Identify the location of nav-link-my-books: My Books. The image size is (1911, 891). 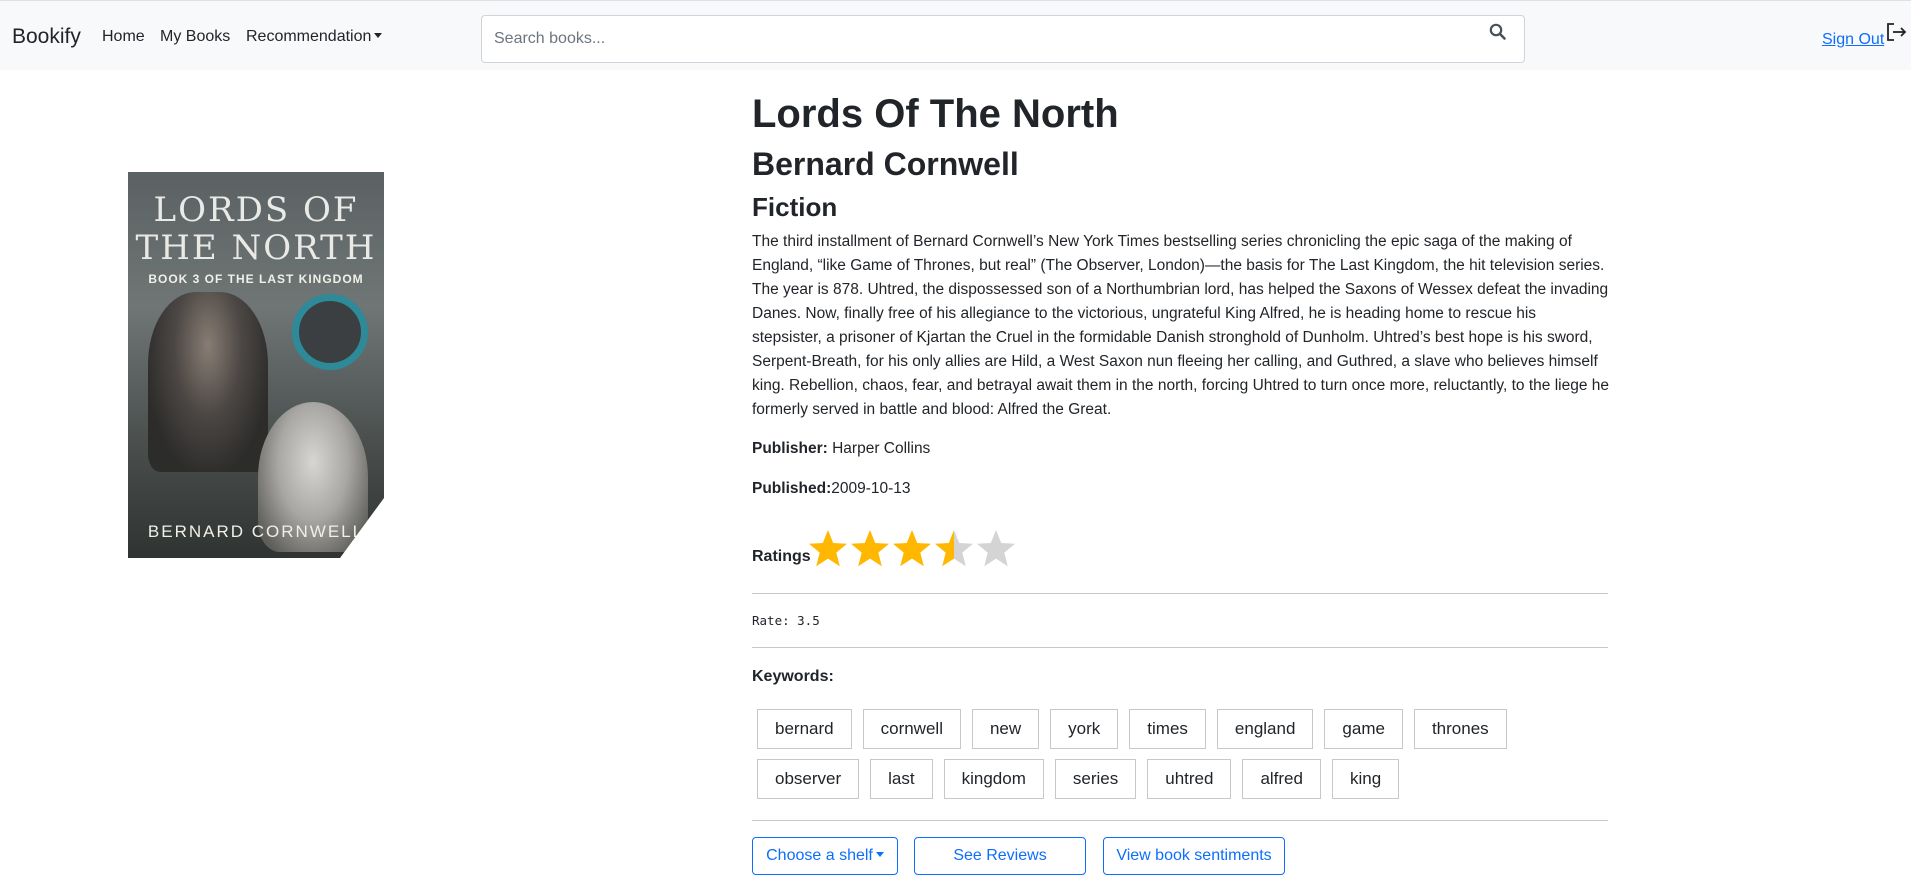
(195, 37).